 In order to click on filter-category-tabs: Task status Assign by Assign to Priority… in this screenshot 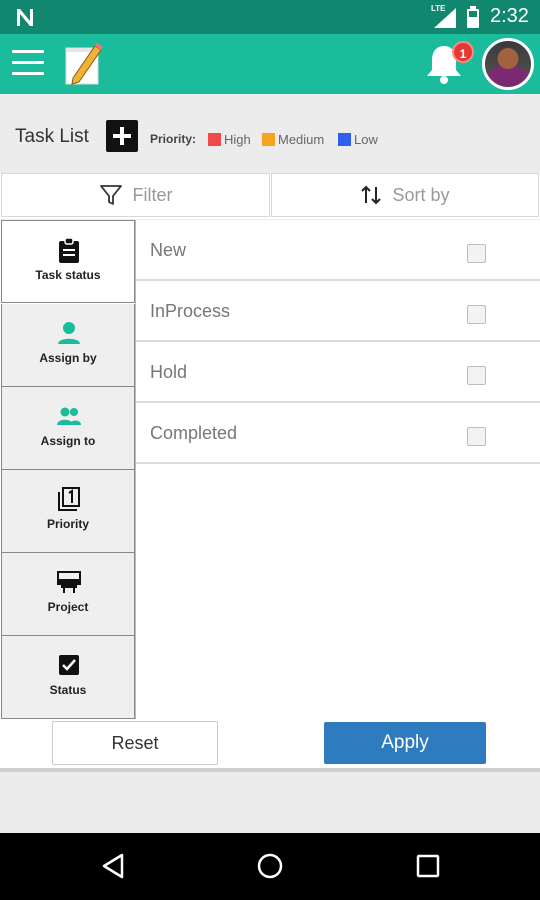, I will do `click(68, 469)`.